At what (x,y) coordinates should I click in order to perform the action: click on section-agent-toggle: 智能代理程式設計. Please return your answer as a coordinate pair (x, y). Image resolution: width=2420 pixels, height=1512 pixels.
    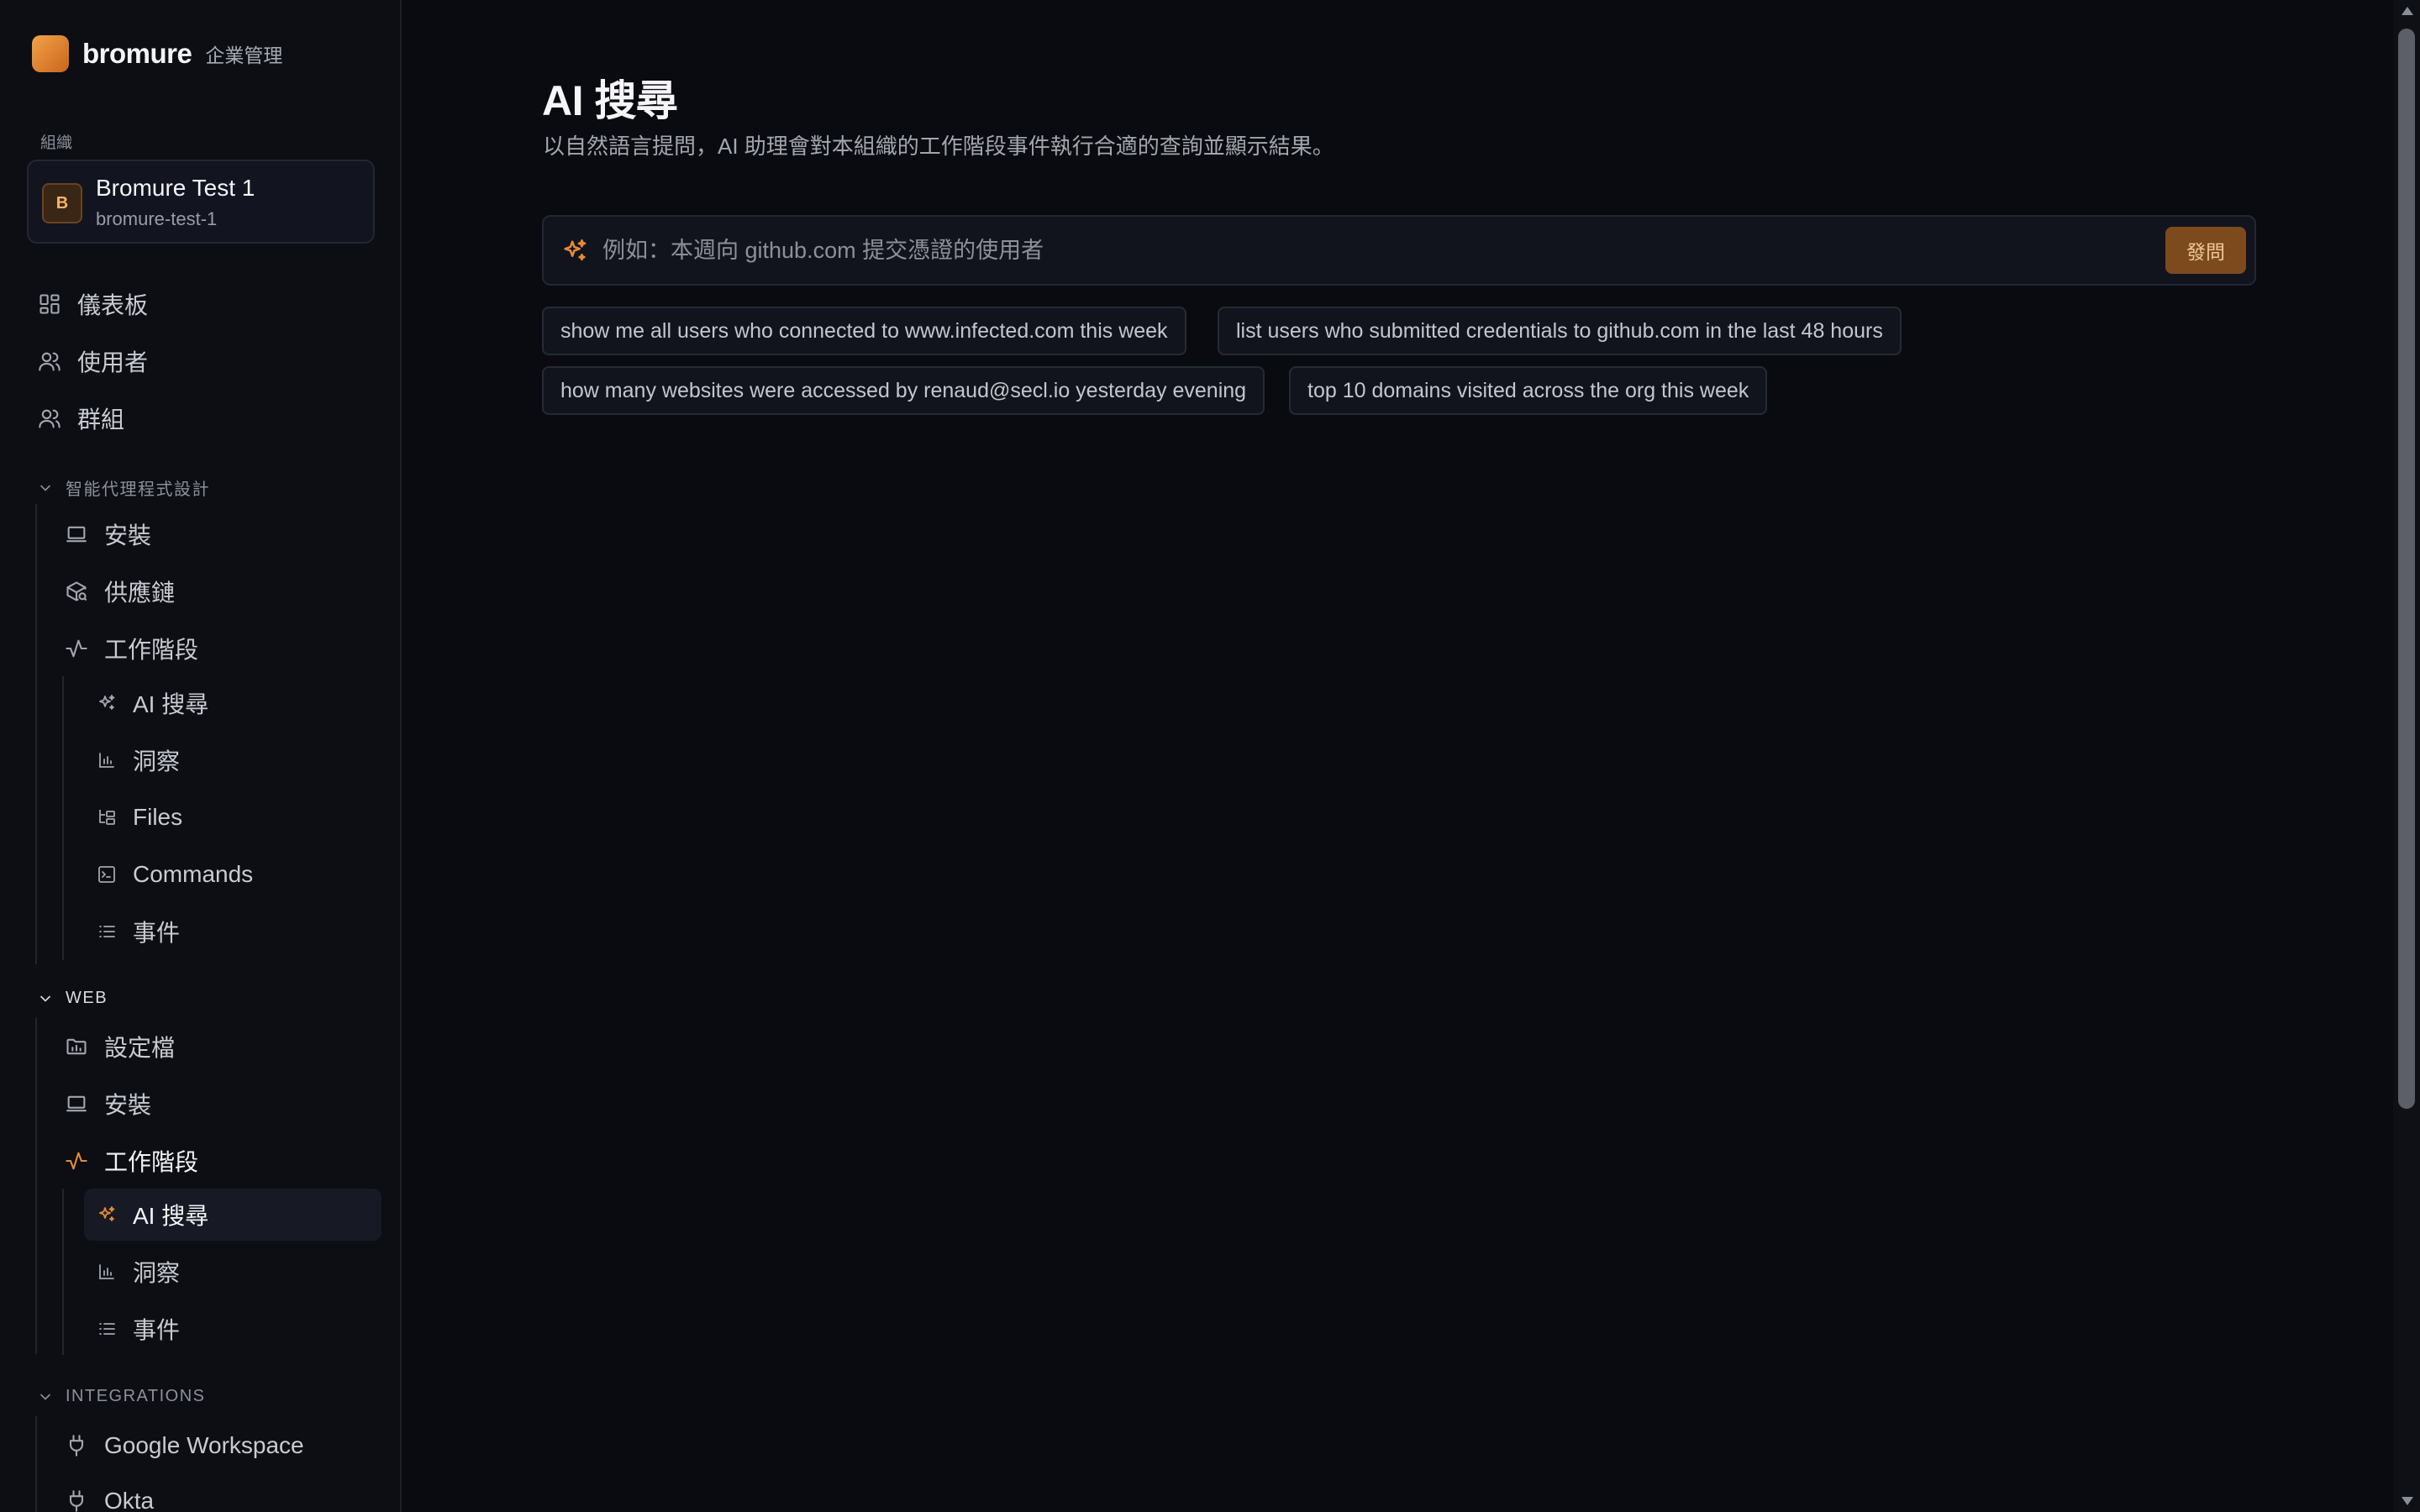
    Looking at the image, I should click on (124, 487).